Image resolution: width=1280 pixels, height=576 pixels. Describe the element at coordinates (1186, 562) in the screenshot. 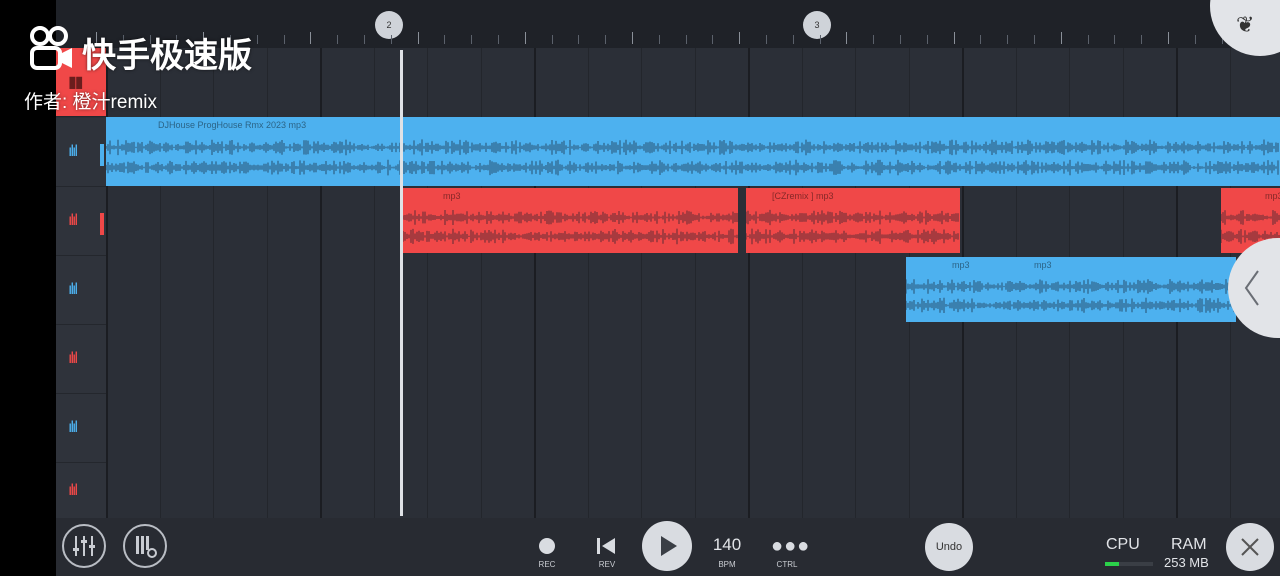

I see `ram-value: 253 MB` at that location.